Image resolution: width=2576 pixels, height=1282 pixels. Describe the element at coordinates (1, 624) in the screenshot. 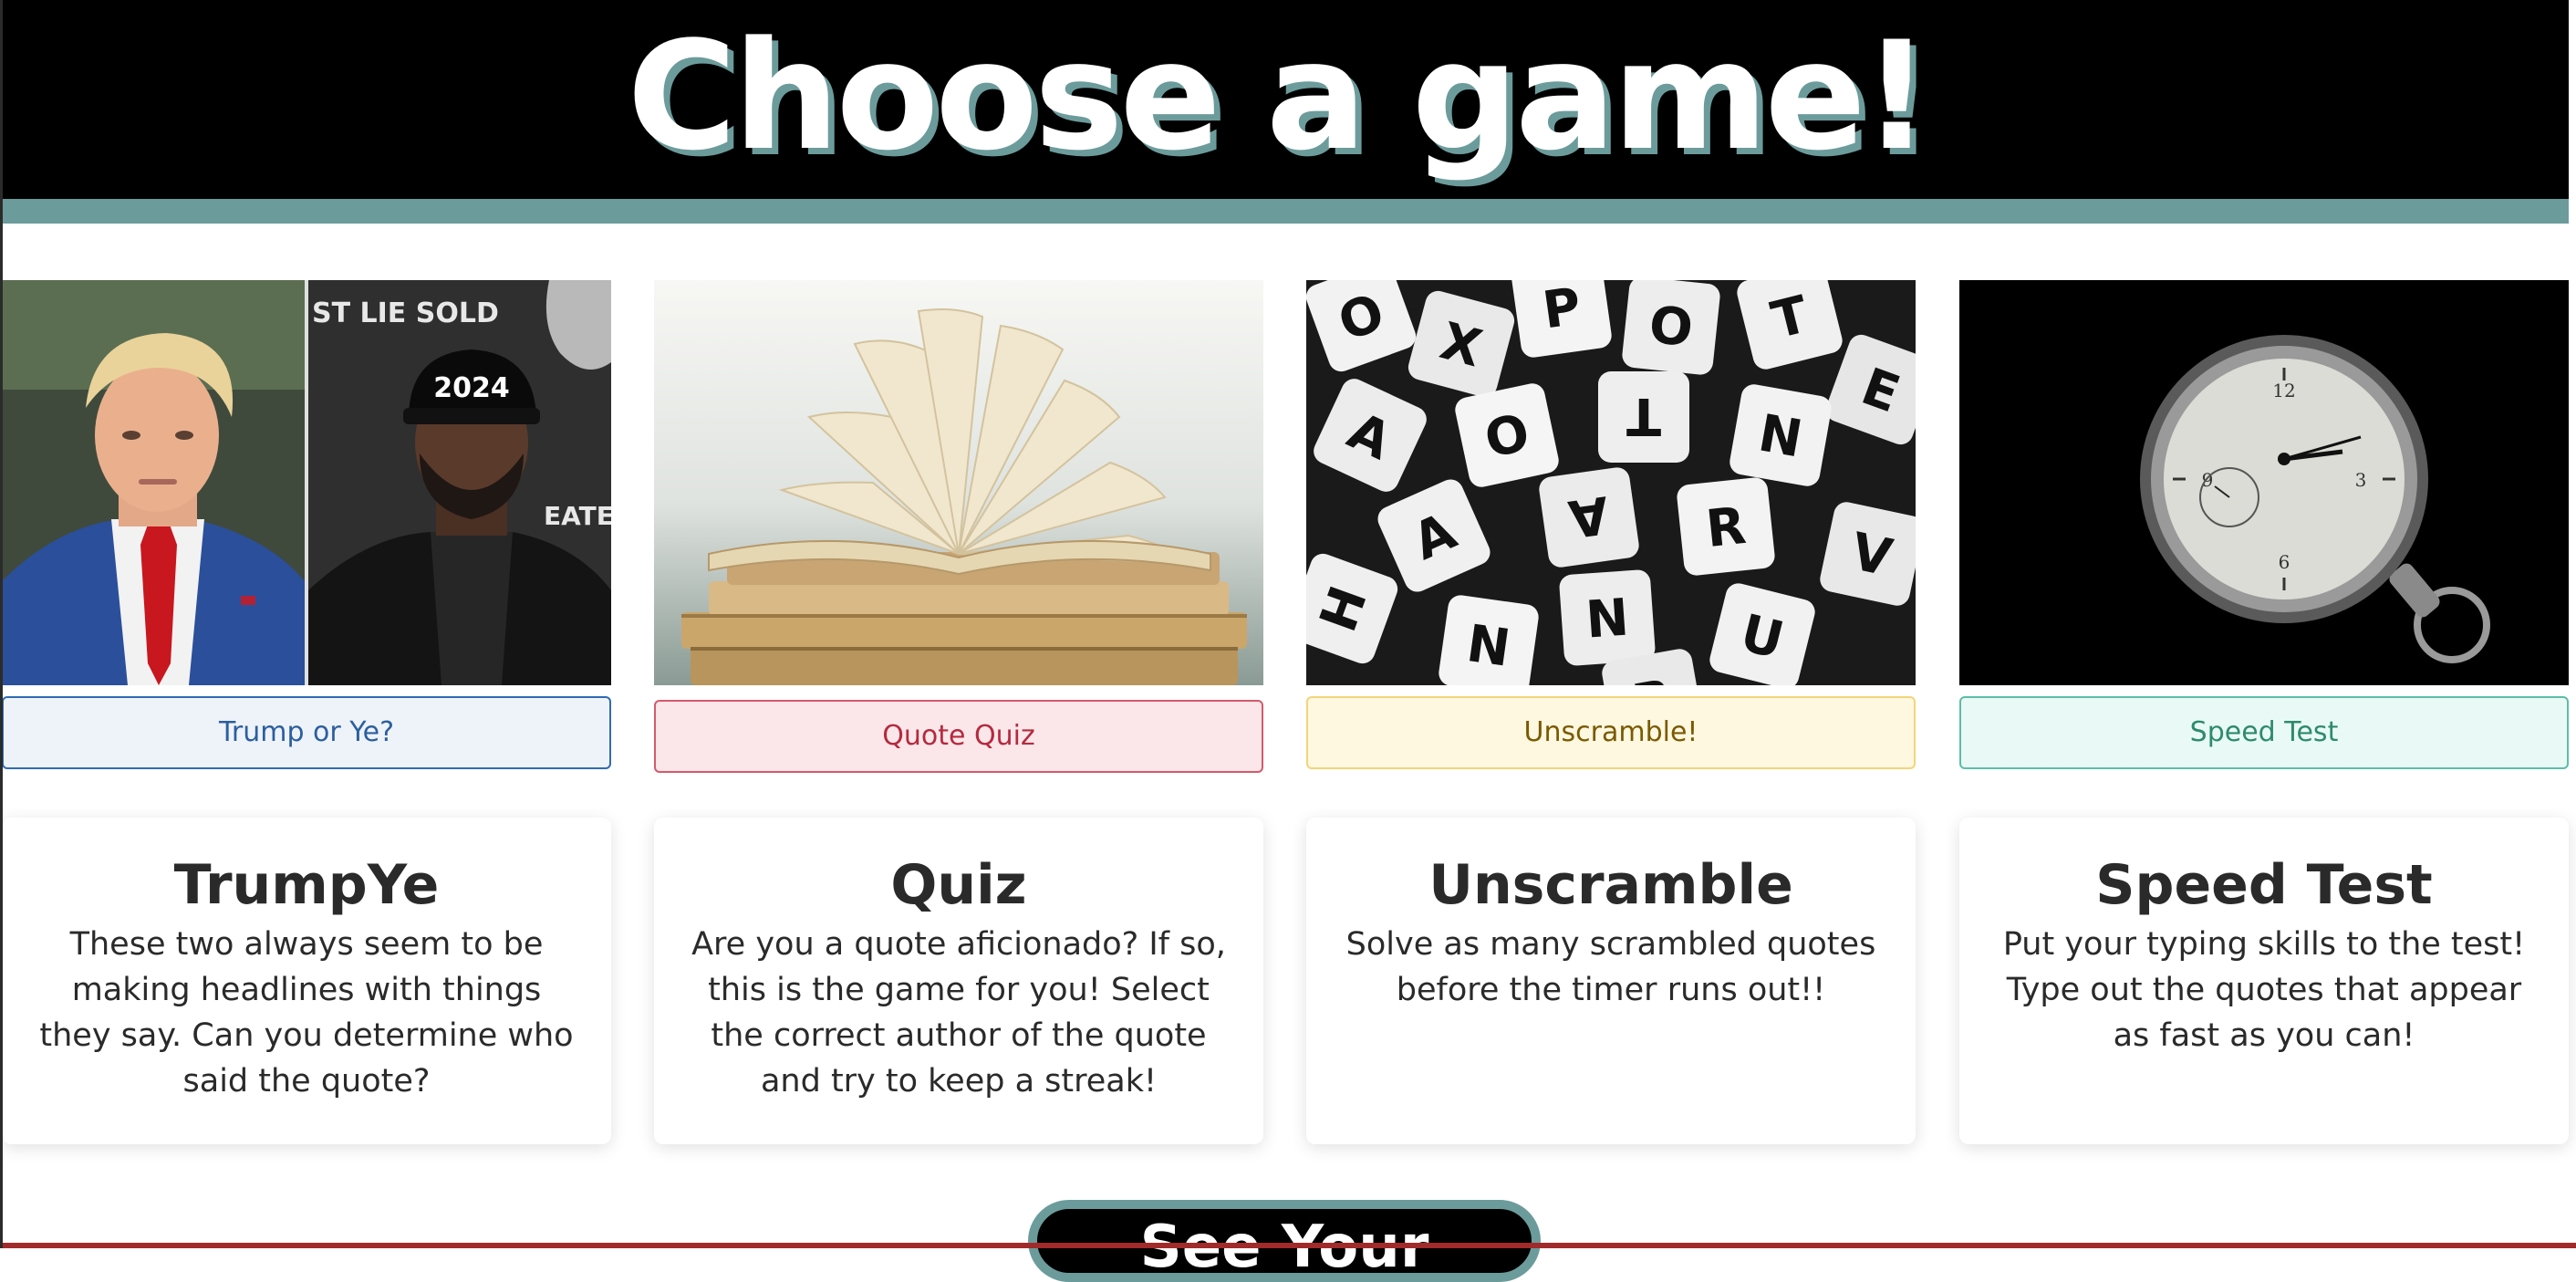

I see `left-edge-border` at that location.